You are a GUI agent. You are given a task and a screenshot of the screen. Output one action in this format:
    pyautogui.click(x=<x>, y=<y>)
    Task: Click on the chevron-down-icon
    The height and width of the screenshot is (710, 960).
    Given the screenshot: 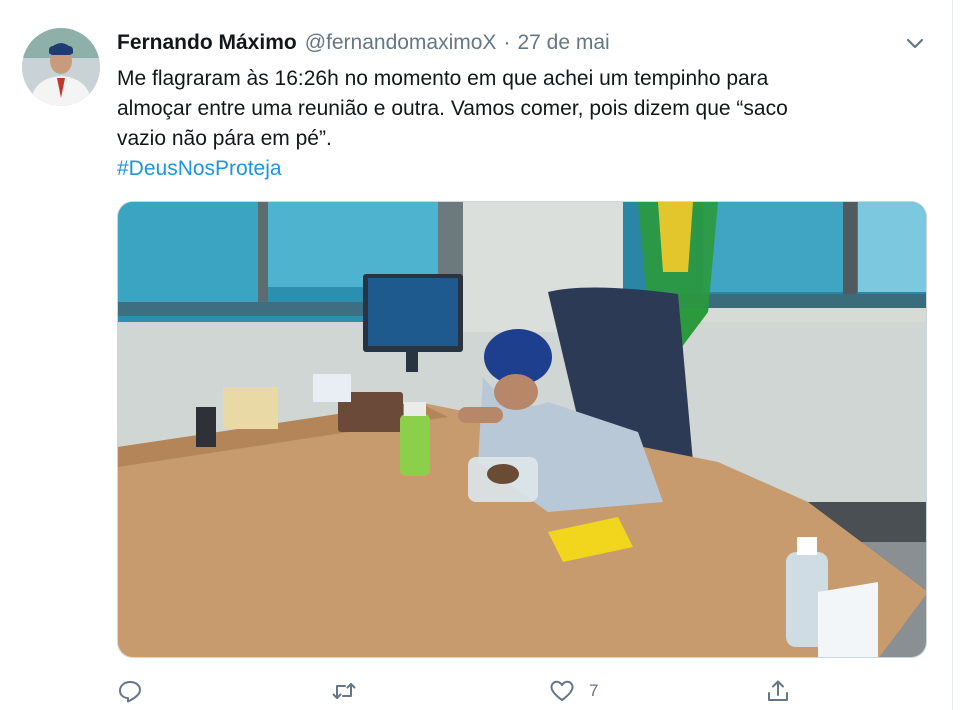 What is the action you would take?
    pyautogui.click(x=915, y=44)
    